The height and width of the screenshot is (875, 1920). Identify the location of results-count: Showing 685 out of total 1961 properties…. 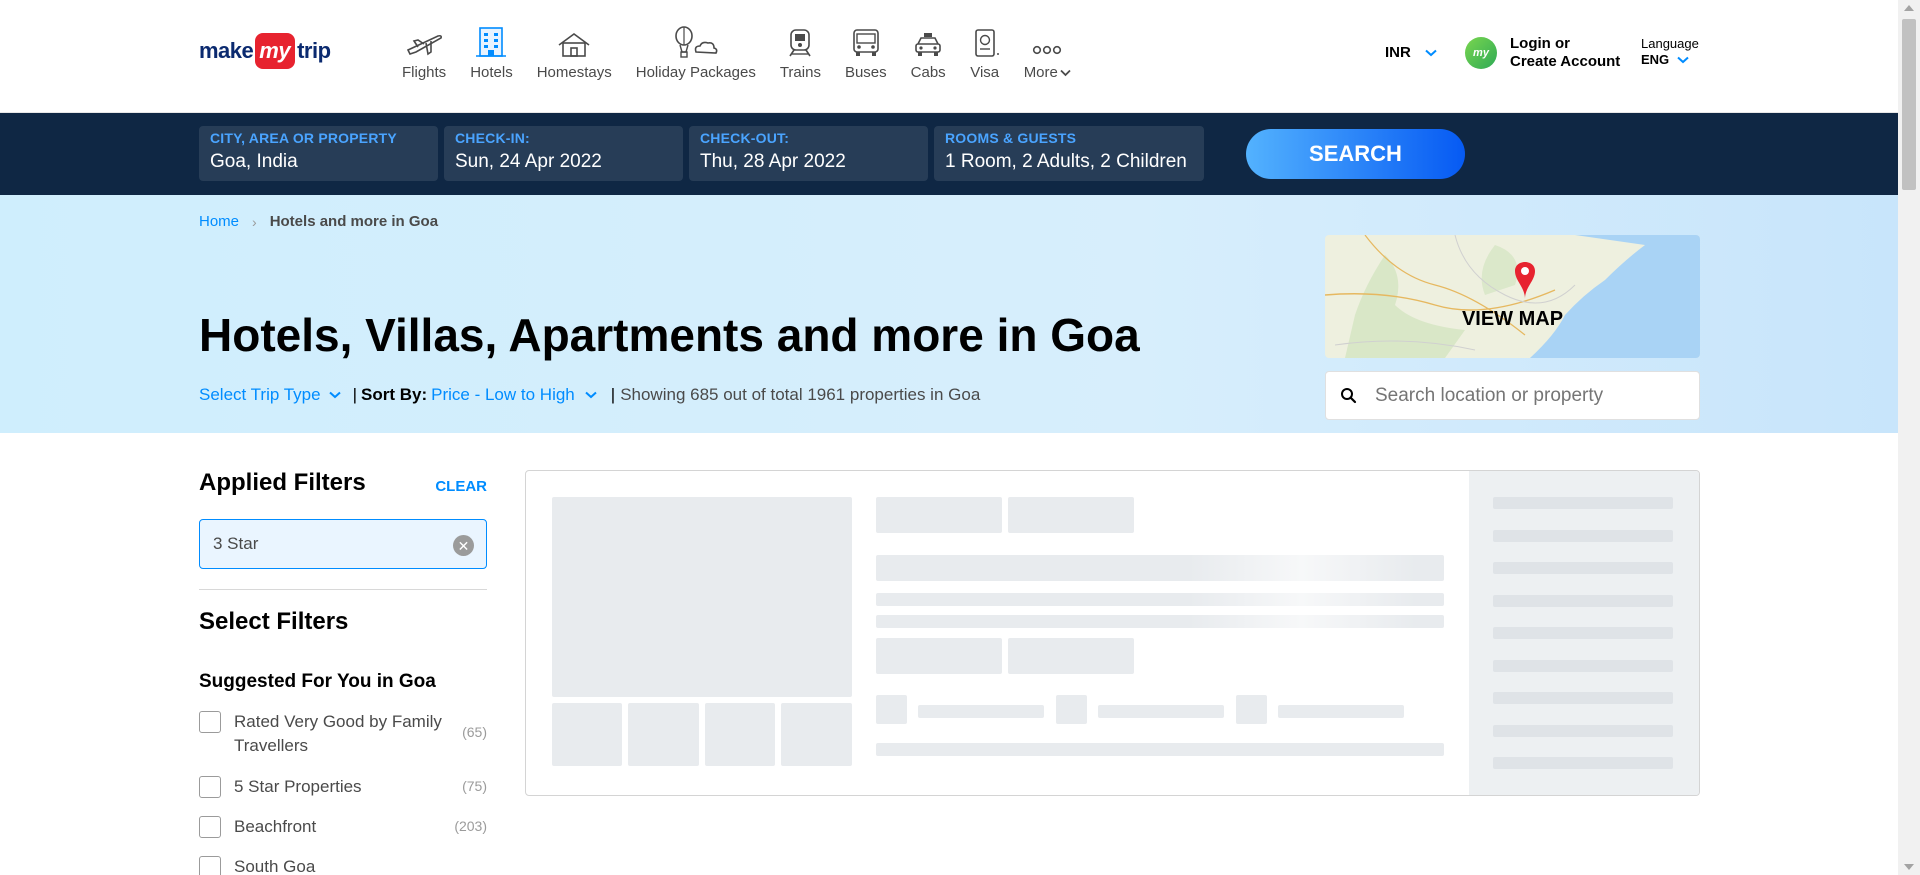
(800, 394).